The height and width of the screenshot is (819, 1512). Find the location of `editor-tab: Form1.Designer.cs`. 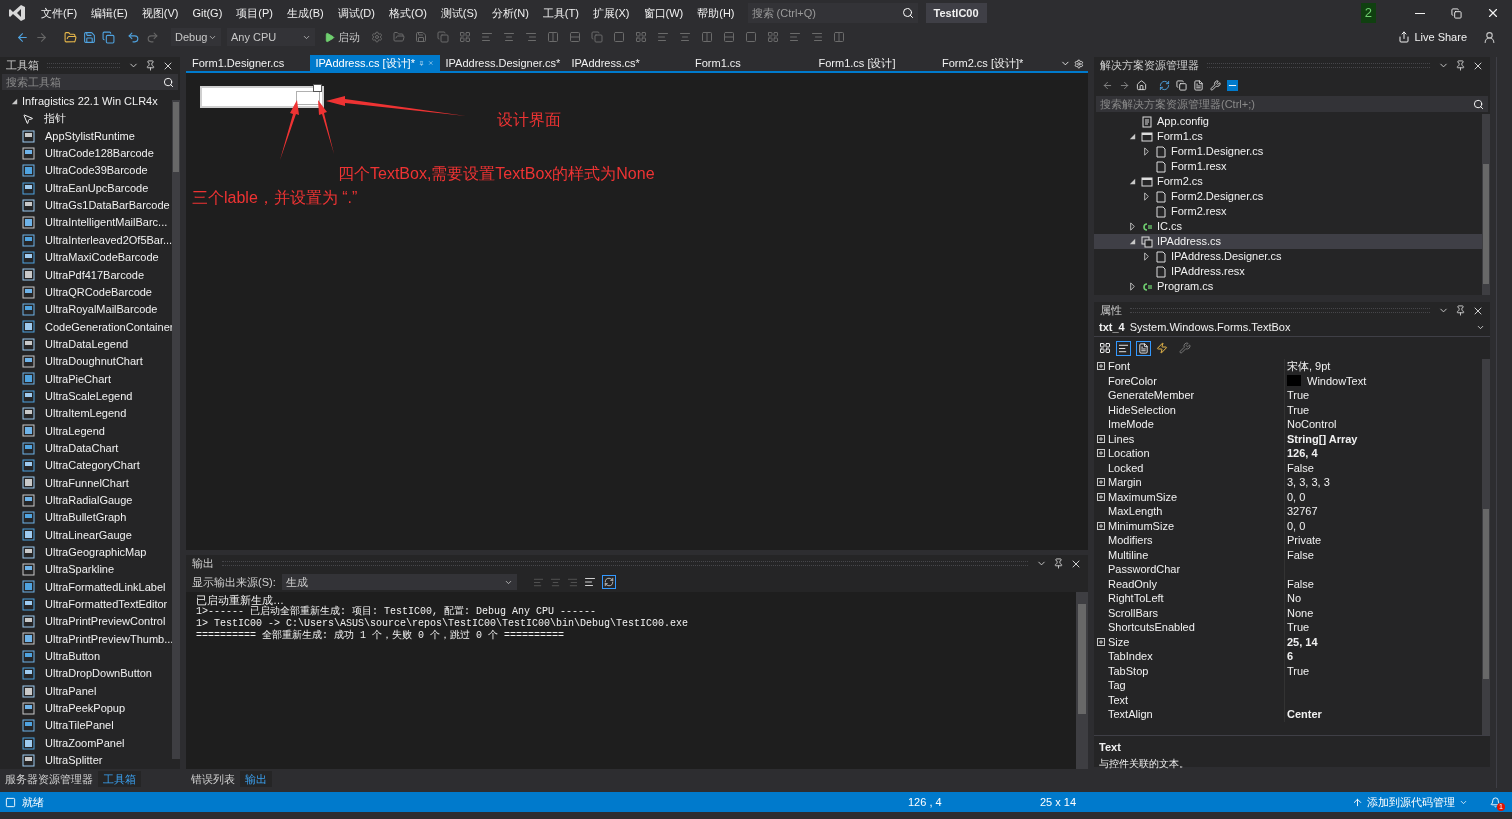

editor-tab: Form1.Designer.cs is located at coordinates (248, 63).